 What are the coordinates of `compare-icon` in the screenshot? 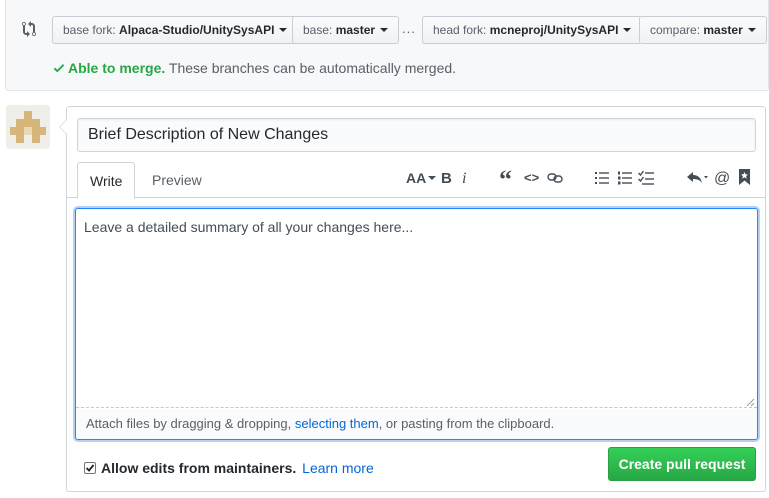 It's located at (30, 29).